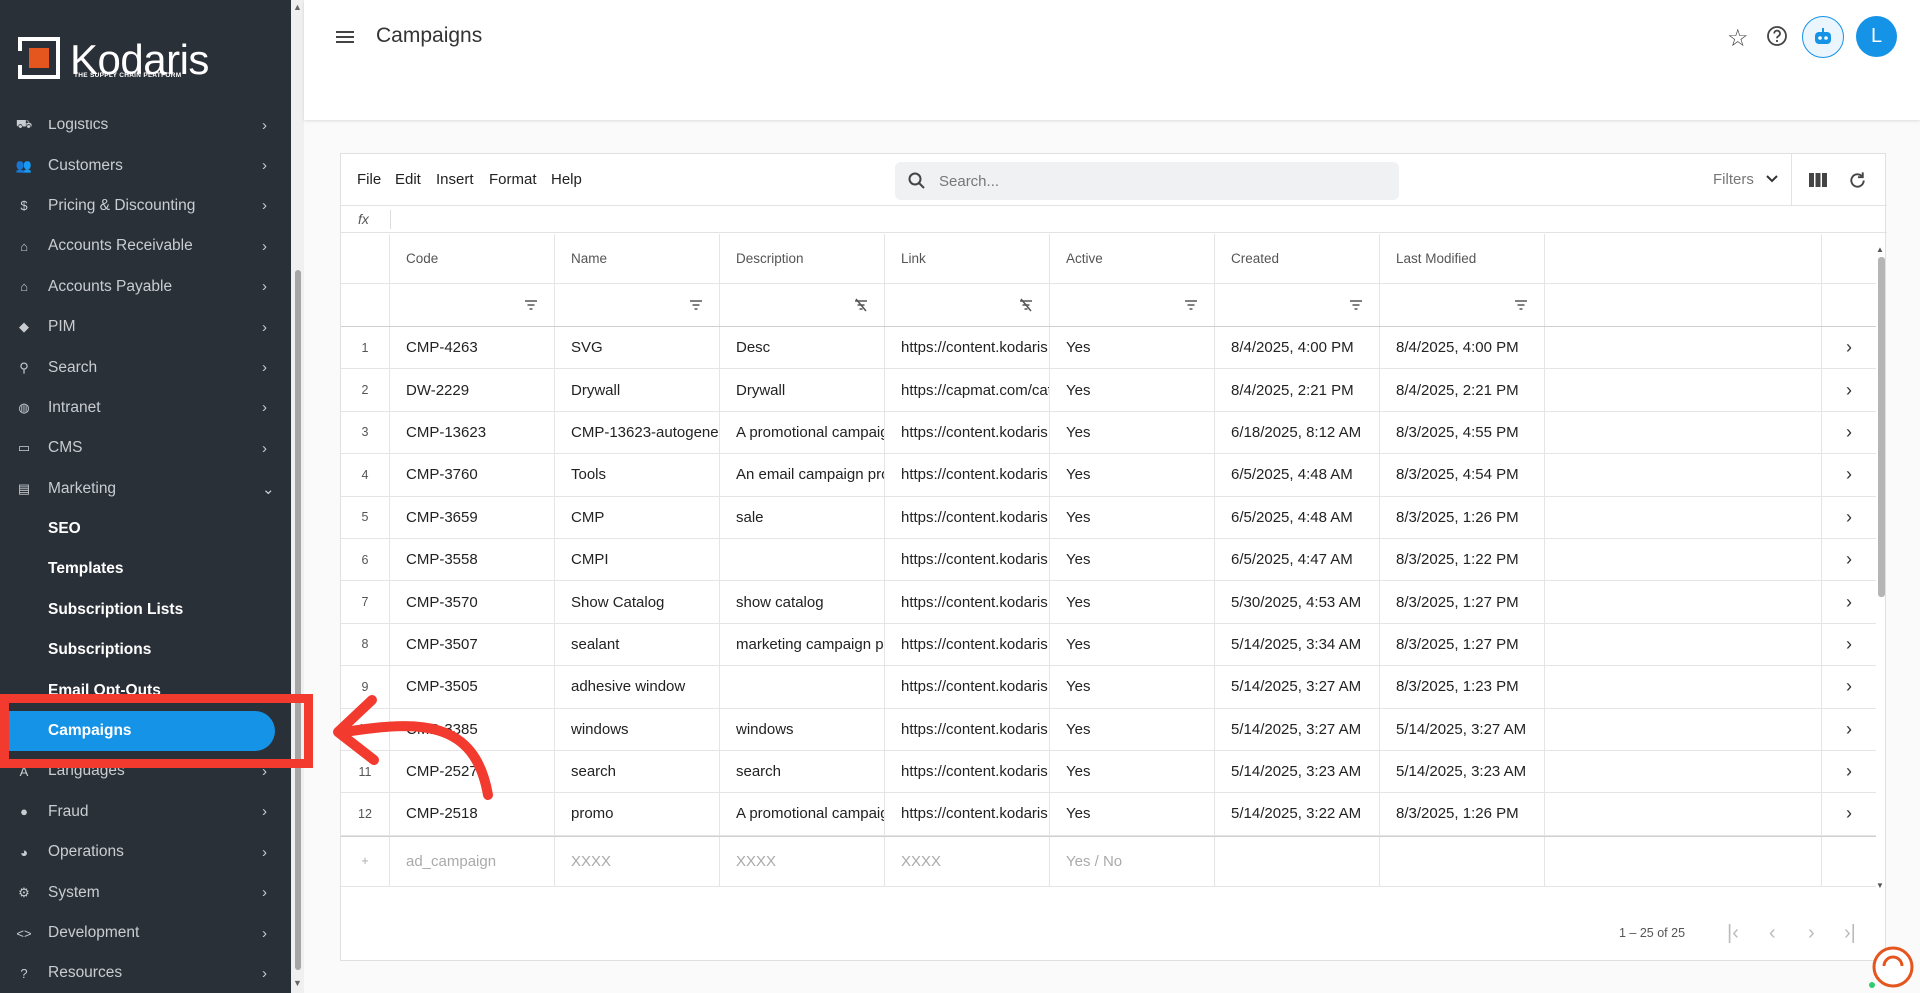 This screenshot has width=1920, height=993. I want to click on sidebar-item-resources: ? Resources ›, so click(145, 973).